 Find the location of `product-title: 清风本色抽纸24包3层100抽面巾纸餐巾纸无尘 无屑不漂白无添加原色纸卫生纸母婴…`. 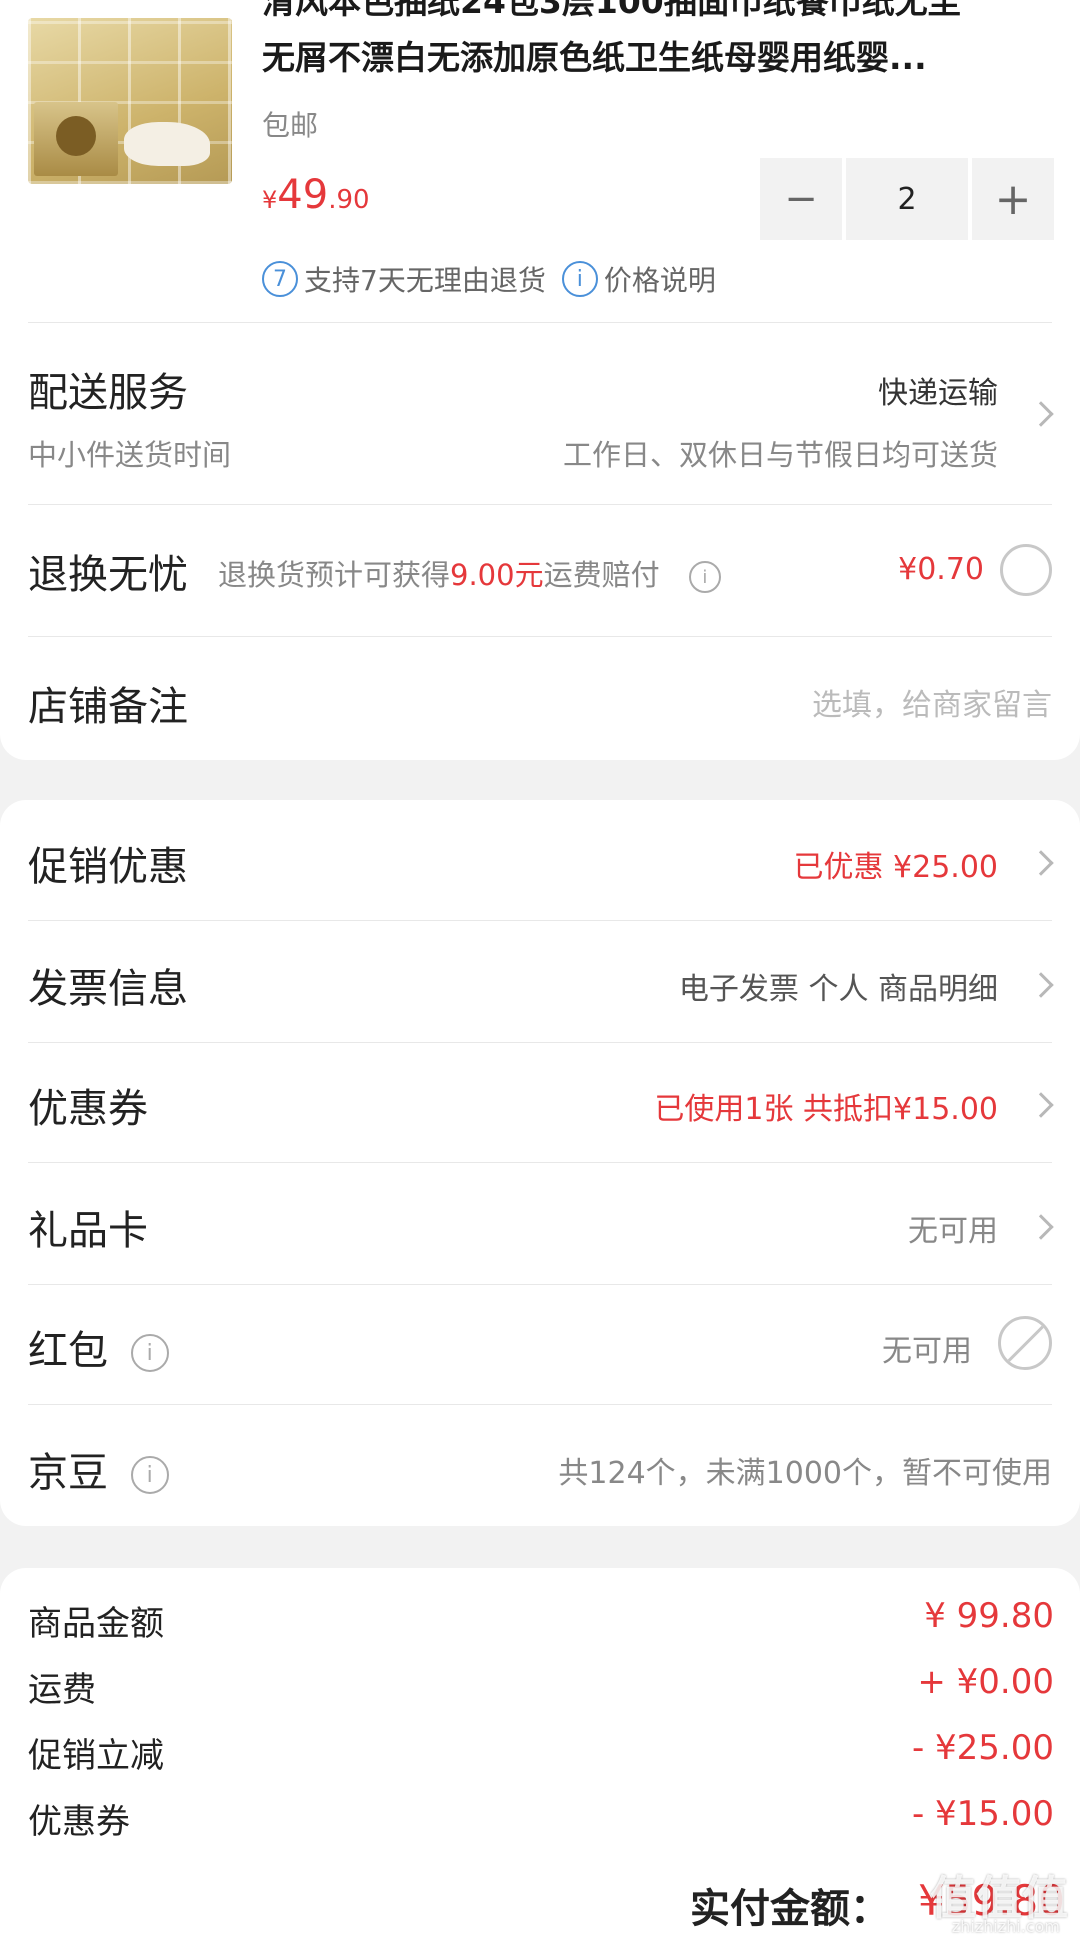

product-title: 清风本色抽纸24包3层100抽面巾纸餐巾纸无尘 无屑不漂白无添加原色纸卫生纸母婴… is located at coordinates (662, 43).